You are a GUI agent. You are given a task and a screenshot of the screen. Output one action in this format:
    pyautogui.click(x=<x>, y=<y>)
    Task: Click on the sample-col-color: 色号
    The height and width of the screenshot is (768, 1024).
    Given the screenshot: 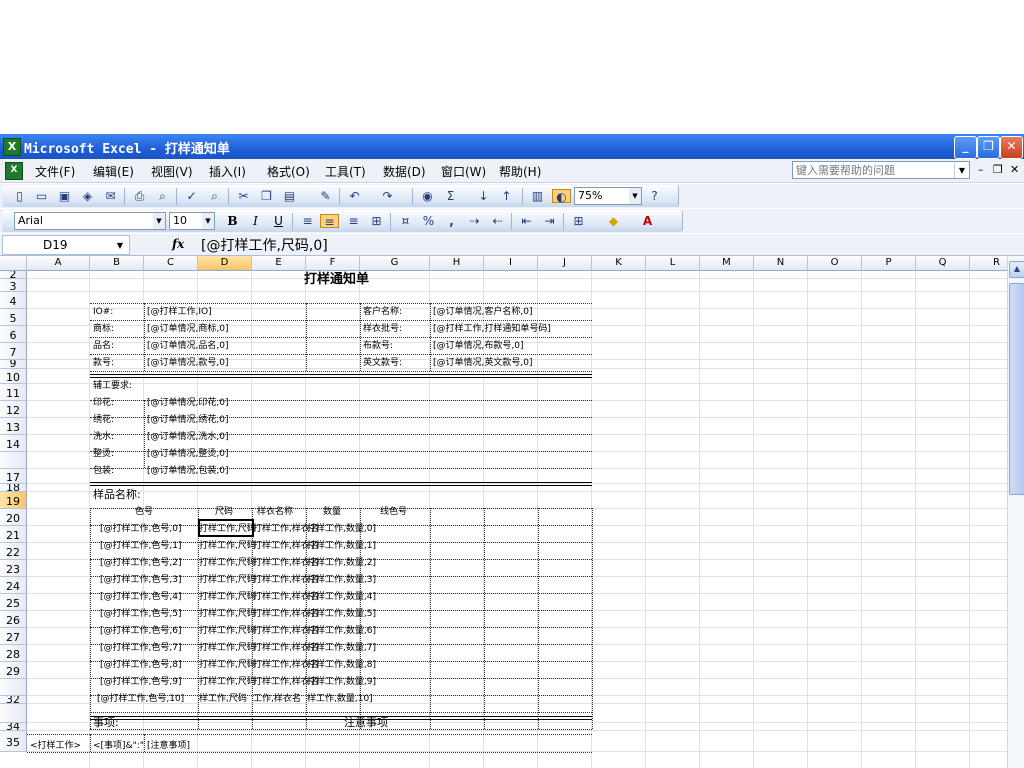 What is the action you would take?
    pyautogui.click(x=144, y=512)
    